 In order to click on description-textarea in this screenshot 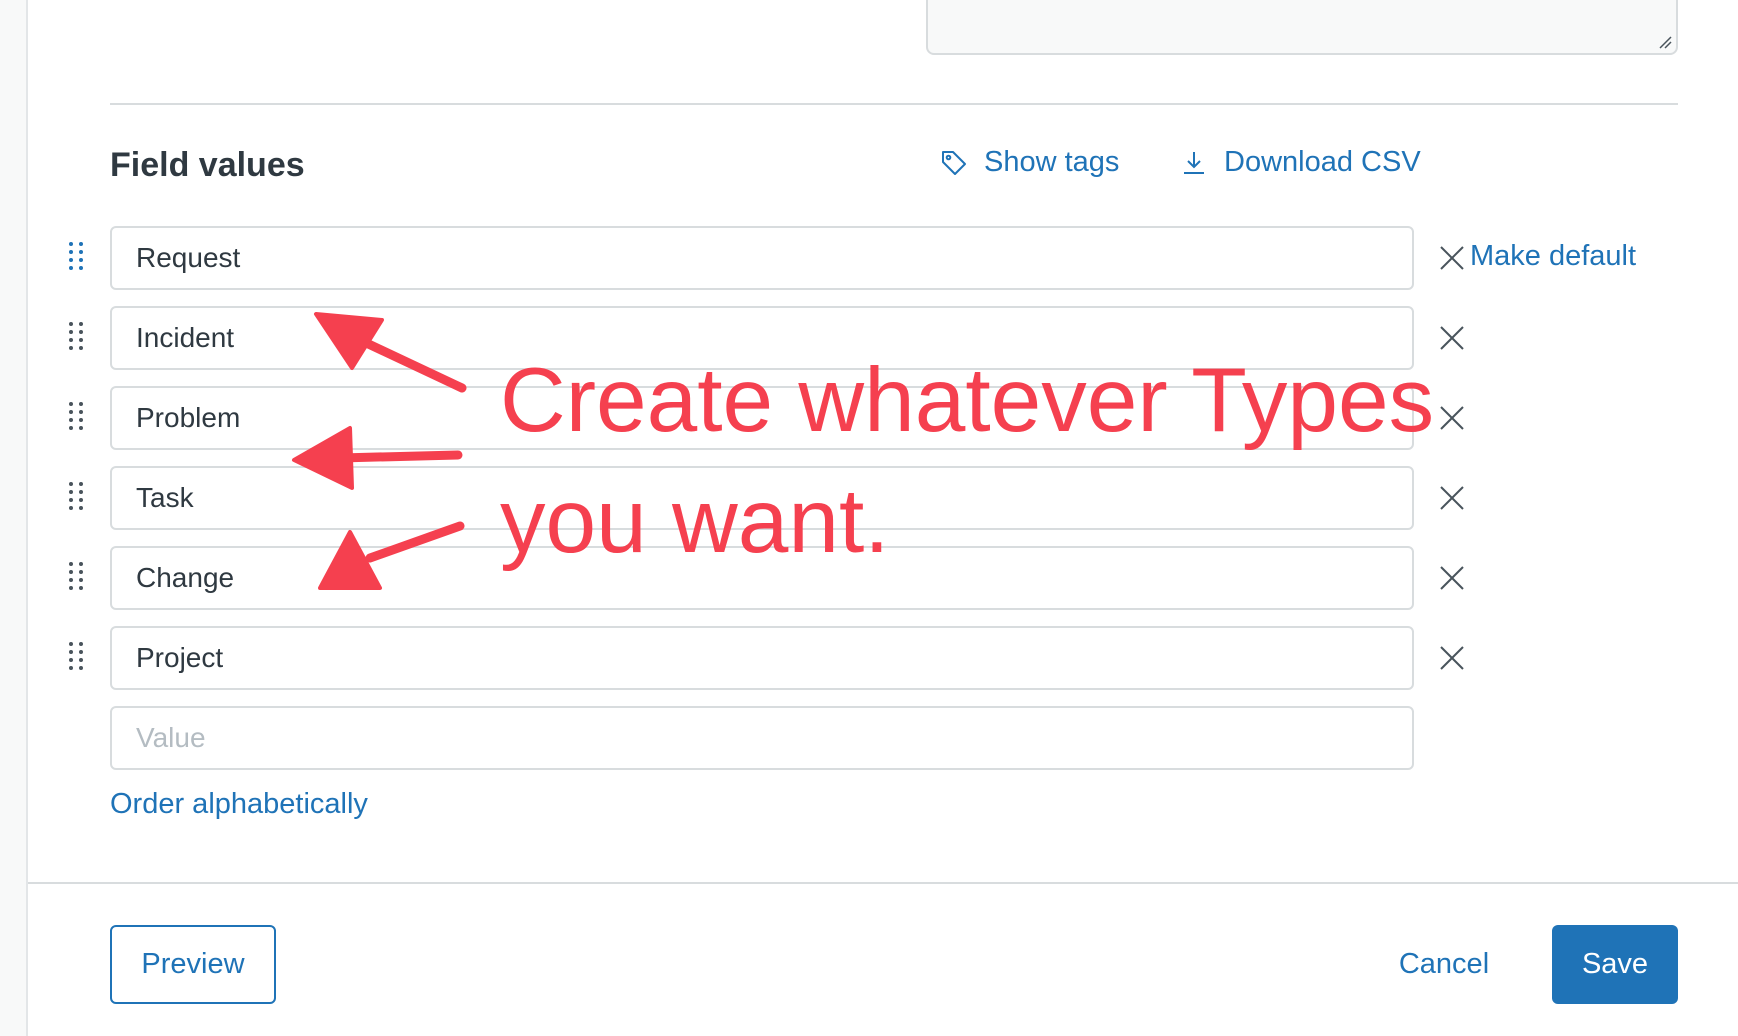, I will do `click(1302, 27)`.